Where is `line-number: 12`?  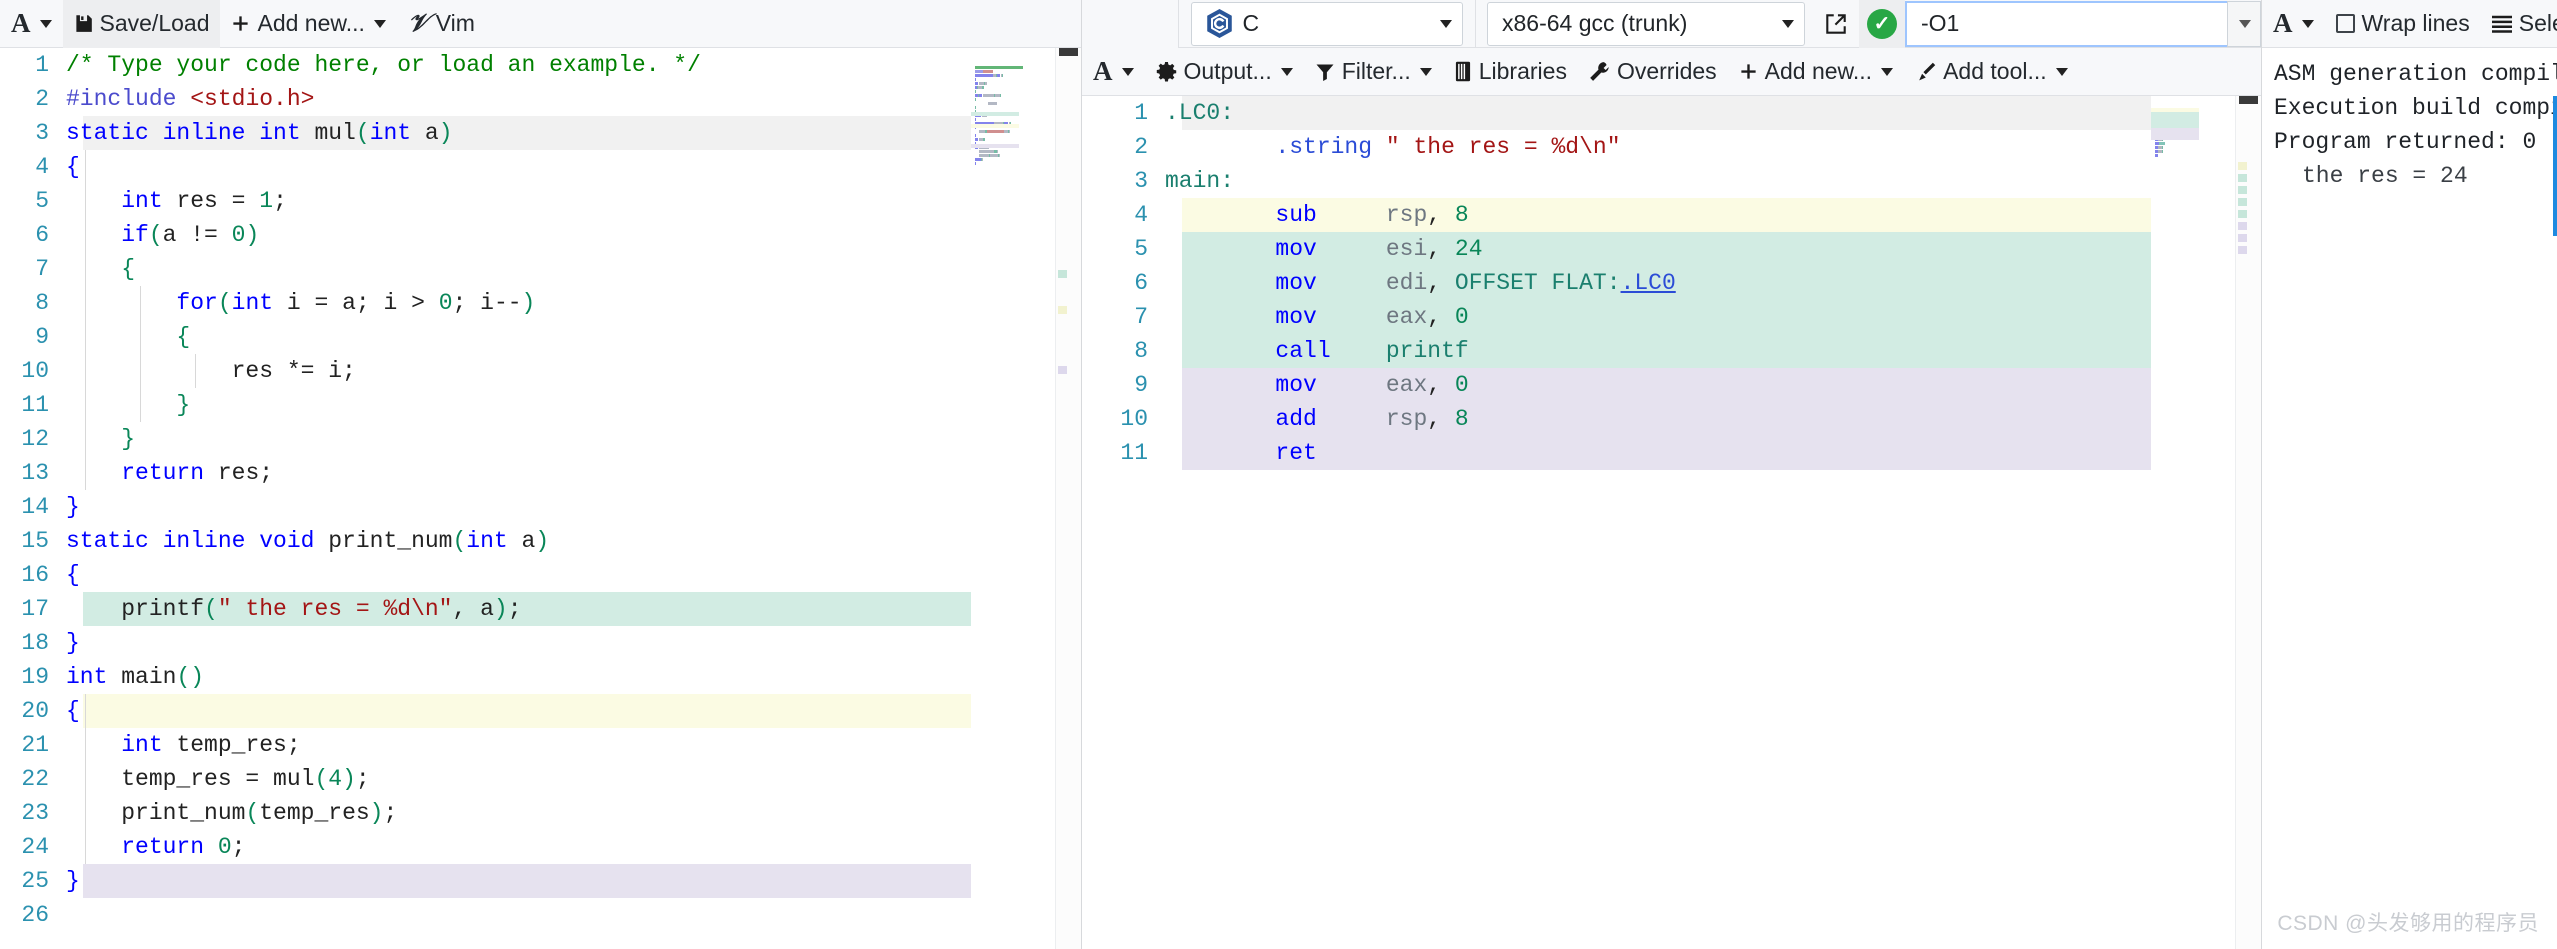
line-number: 12 is located at coordinates (33, 439).